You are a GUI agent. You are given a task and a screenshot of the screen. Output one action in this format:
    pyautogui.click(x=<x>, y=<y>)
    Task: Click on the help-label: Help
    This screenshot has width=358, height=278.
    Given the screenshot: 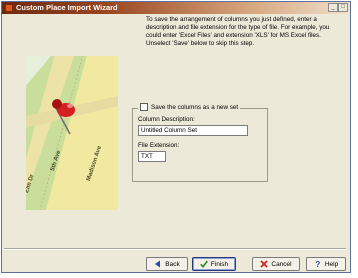 What is the action you would take?
    pyautogui.click(x=331, y=264)
    